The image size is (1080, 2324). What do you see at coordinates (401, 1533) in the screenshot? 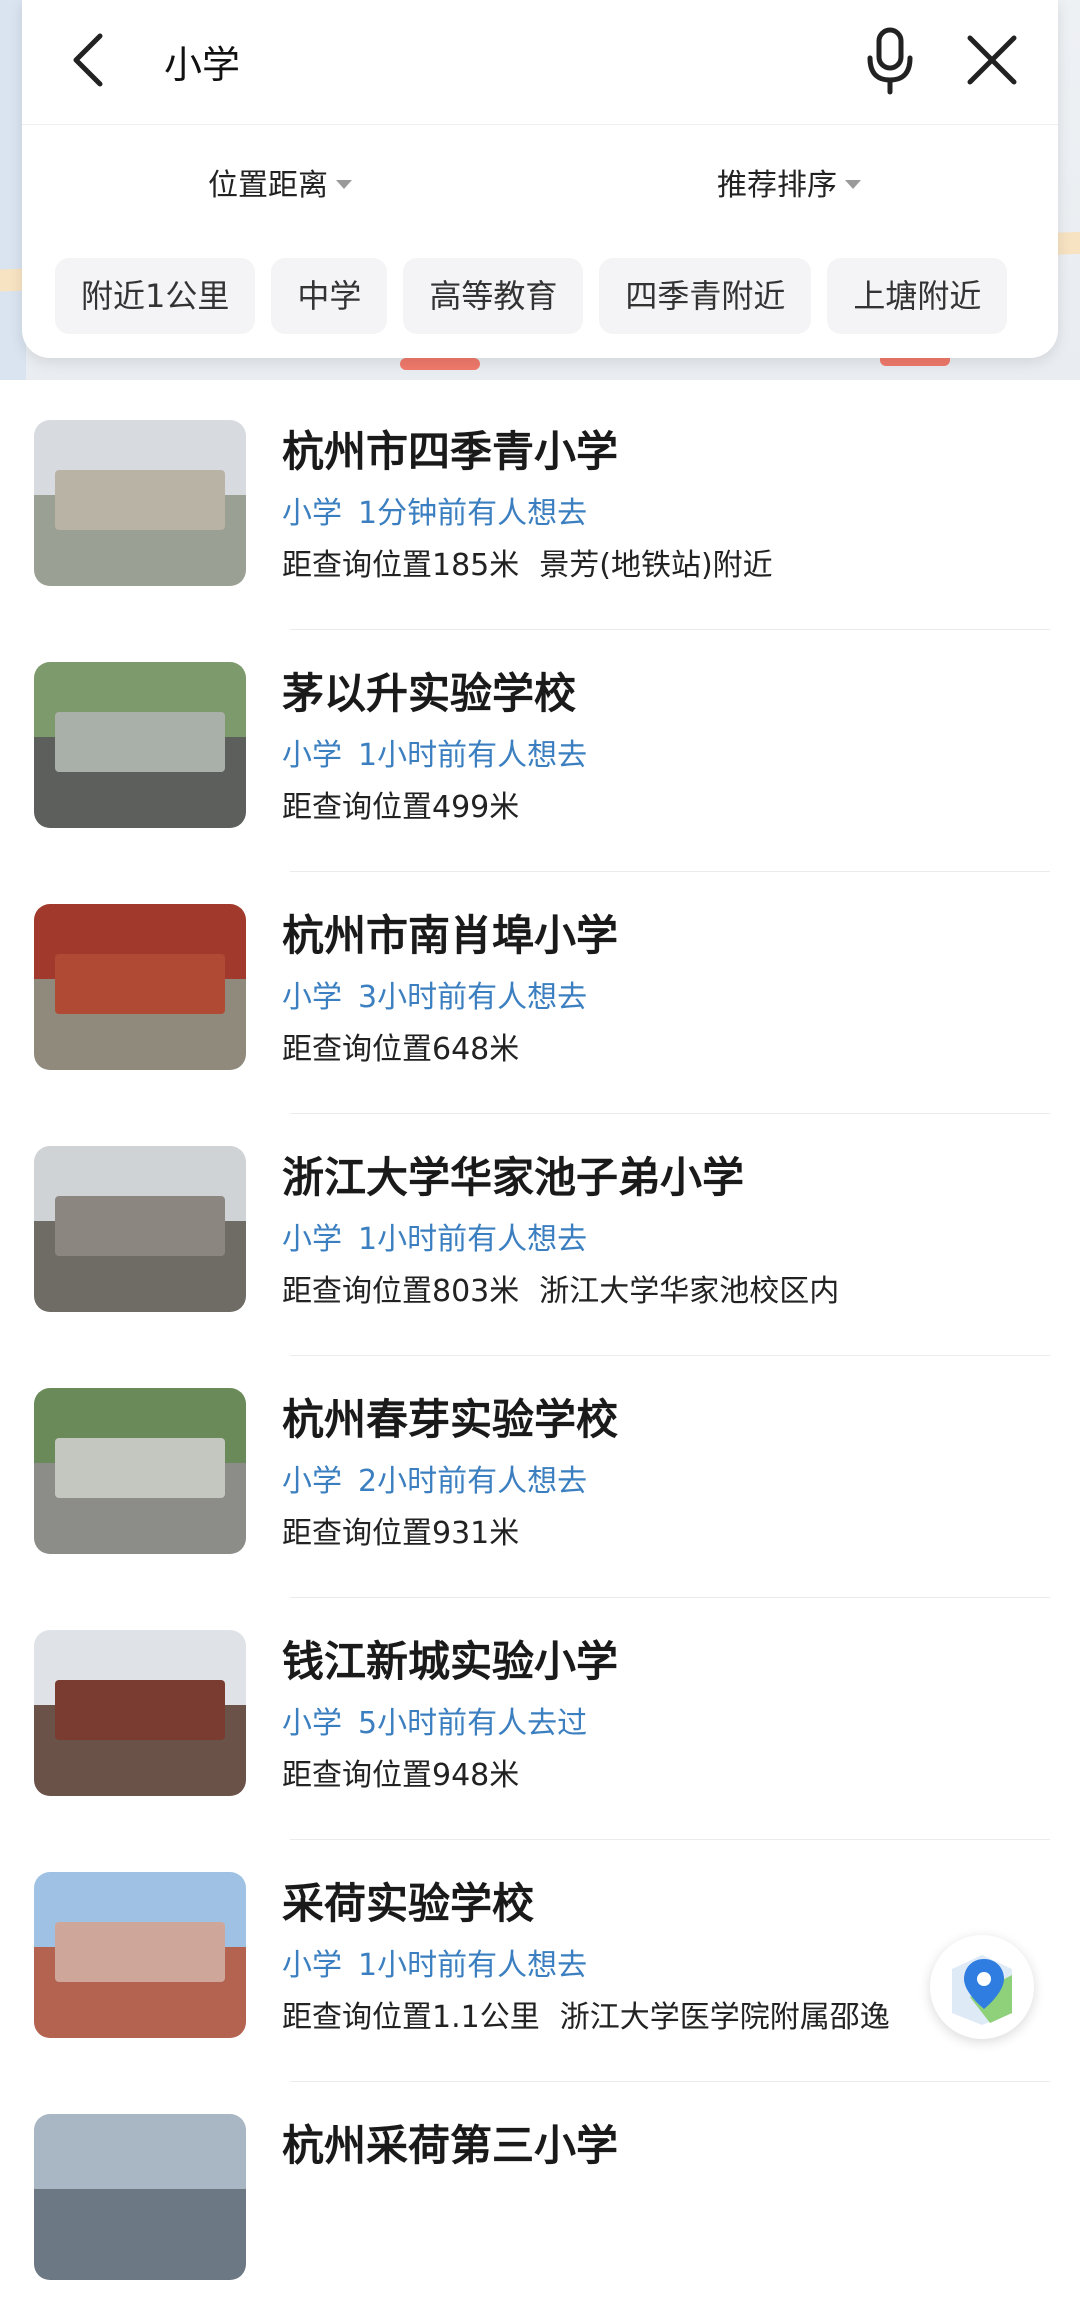
I see `result-distance: 距查询位置931米` at bounding box center [401, 1533].